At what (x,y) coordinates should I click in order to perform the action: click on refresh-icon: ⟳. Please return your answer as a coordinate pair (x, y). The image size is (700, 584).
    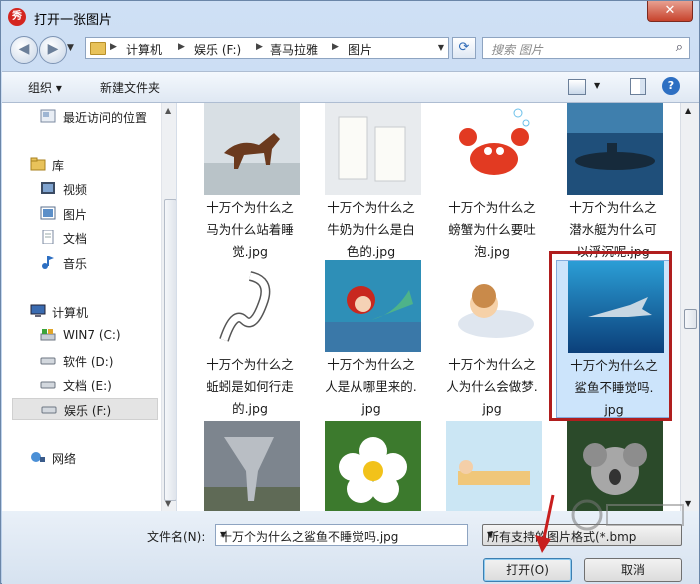
    Looking at the image, I should click on (464, 47).